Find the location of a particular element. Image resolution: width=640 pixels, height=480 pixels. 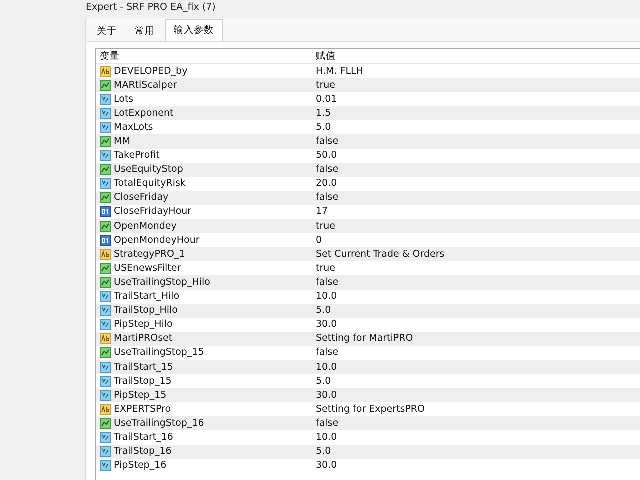

parameter-name: TotalEquityRisk is located at coordinates (150, 184).